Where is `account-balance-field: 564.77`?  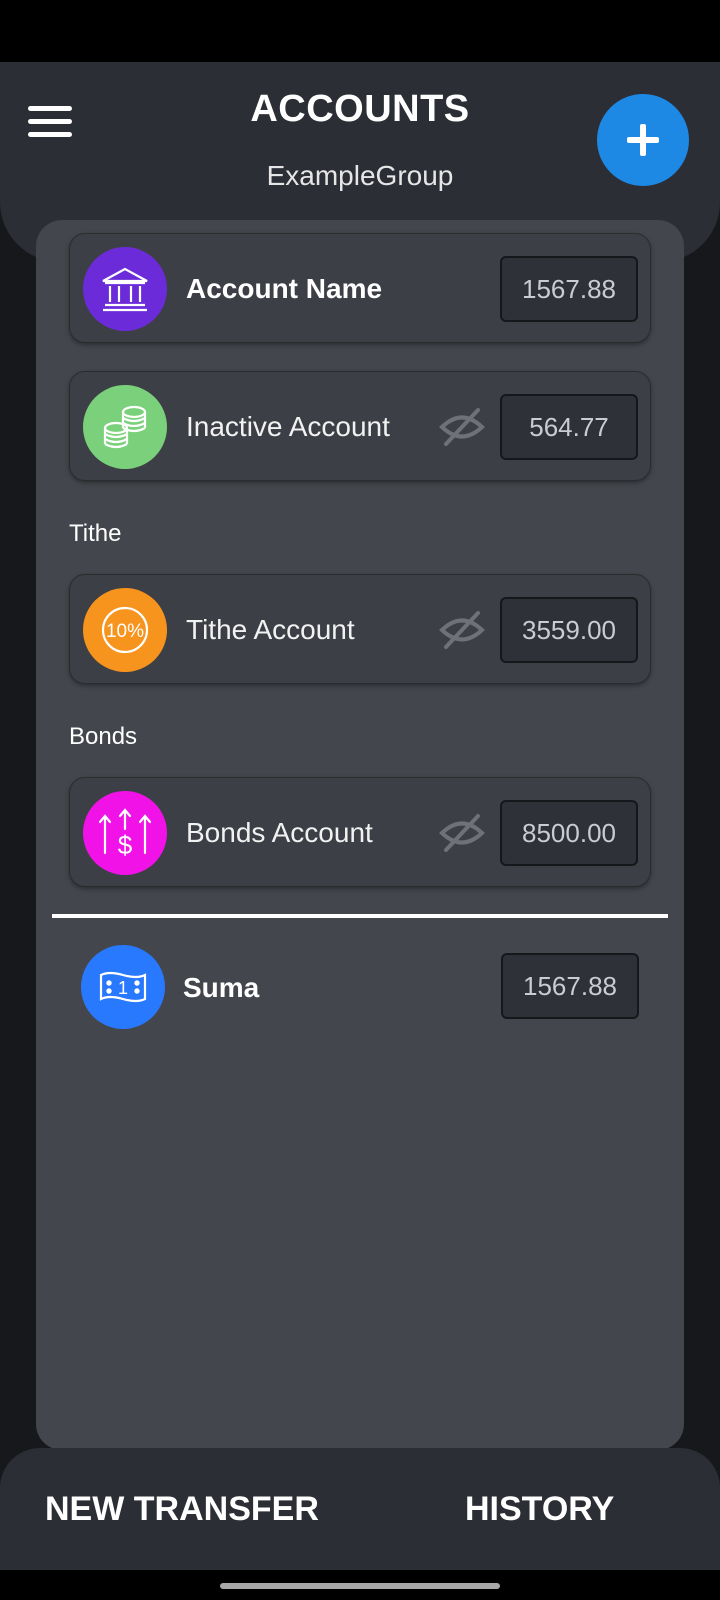 account-balance-field: 564.77 is located at coordinates (569, 427).